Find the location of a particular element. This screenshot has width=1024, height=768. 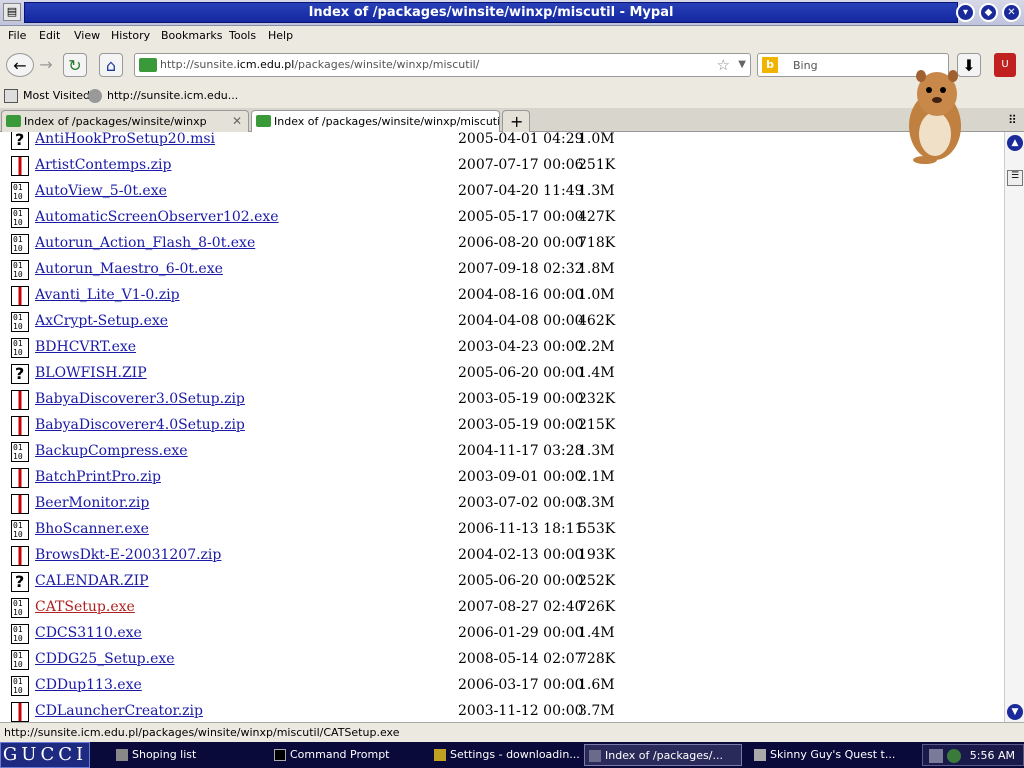

file-size: 726K is located at coordinates (597, 607).